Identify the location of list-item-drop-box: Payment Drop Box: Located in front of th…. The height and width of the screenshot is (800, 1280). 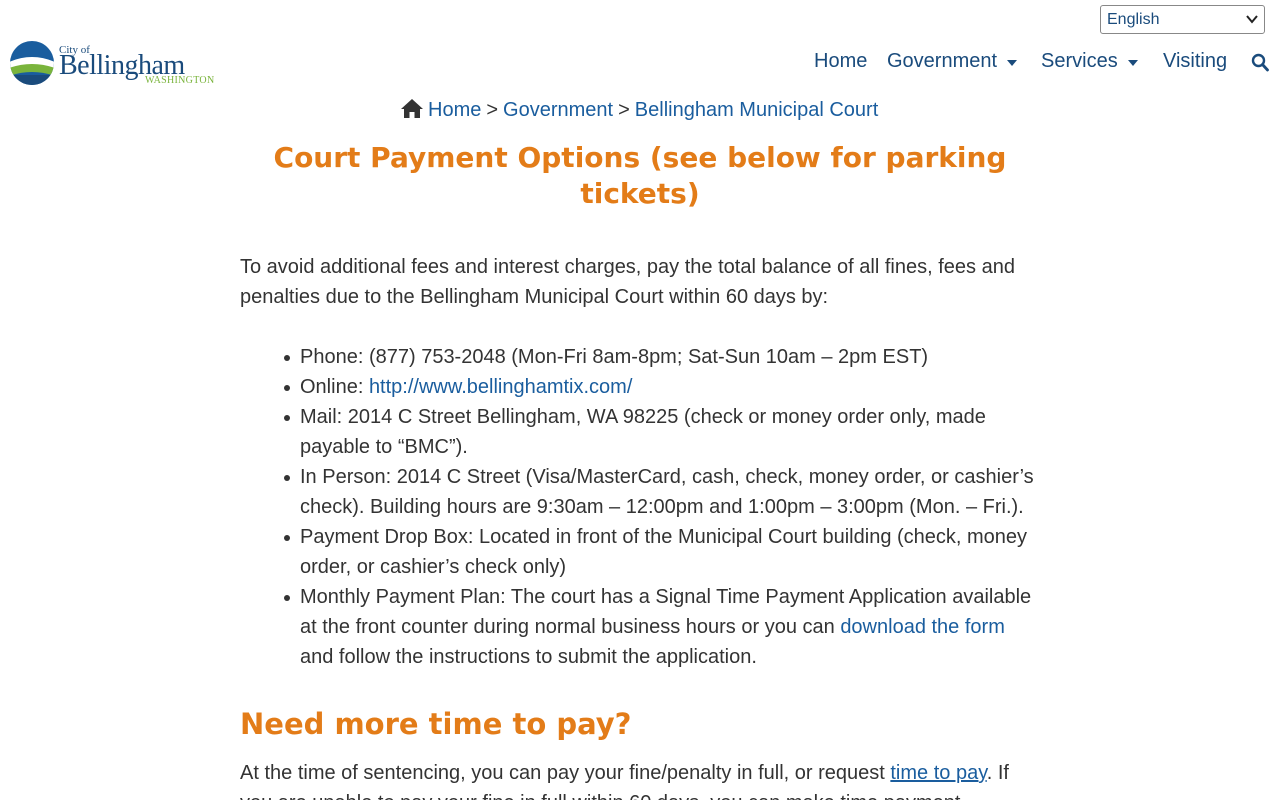
(662, 552).